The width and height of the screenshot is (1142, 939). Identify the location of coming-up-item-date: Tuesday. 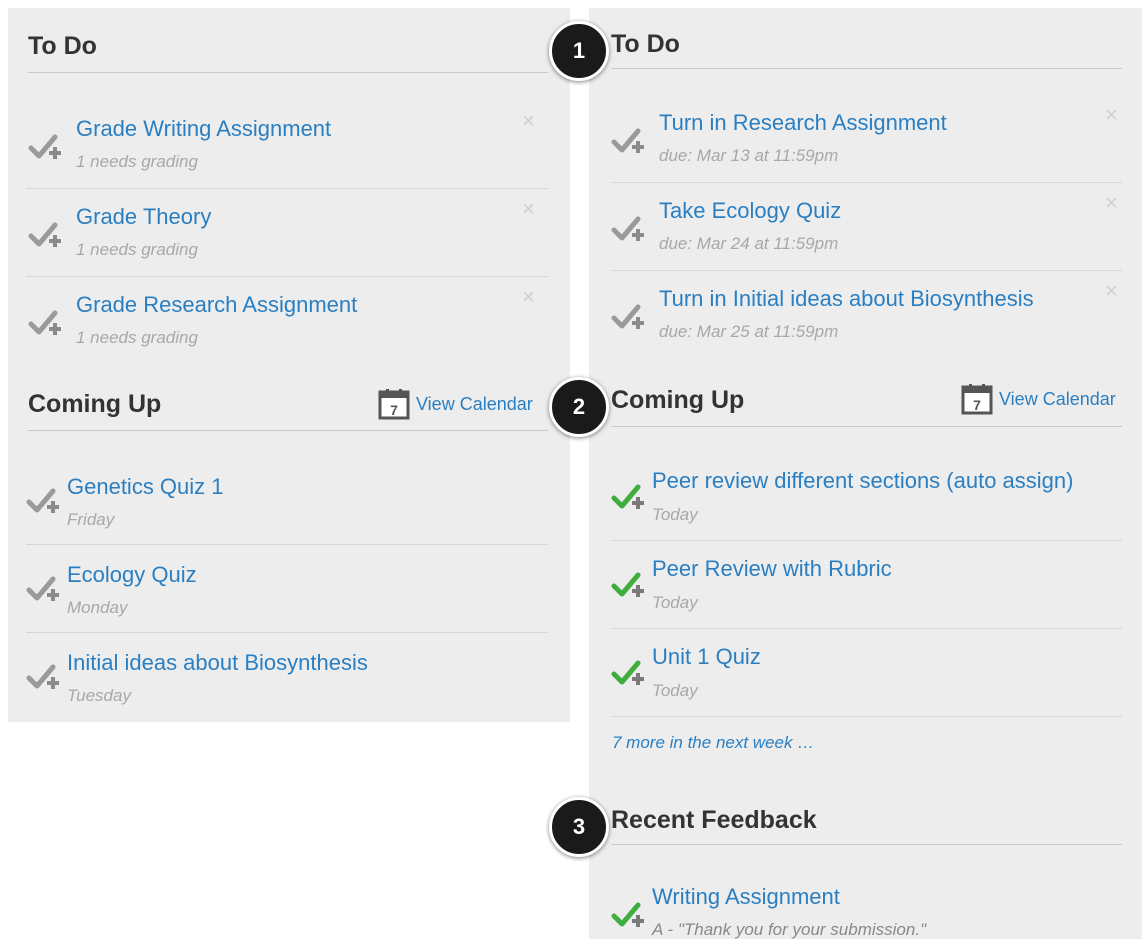
(99, 695).